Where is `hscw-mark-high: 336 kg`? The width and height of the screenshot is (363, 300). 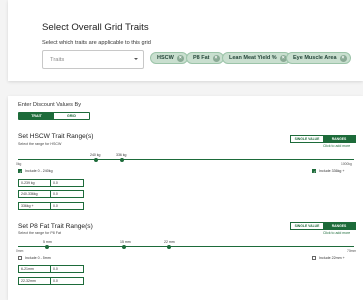 hscw-mark-high: 336 kg is located at coordinates (121, 155).